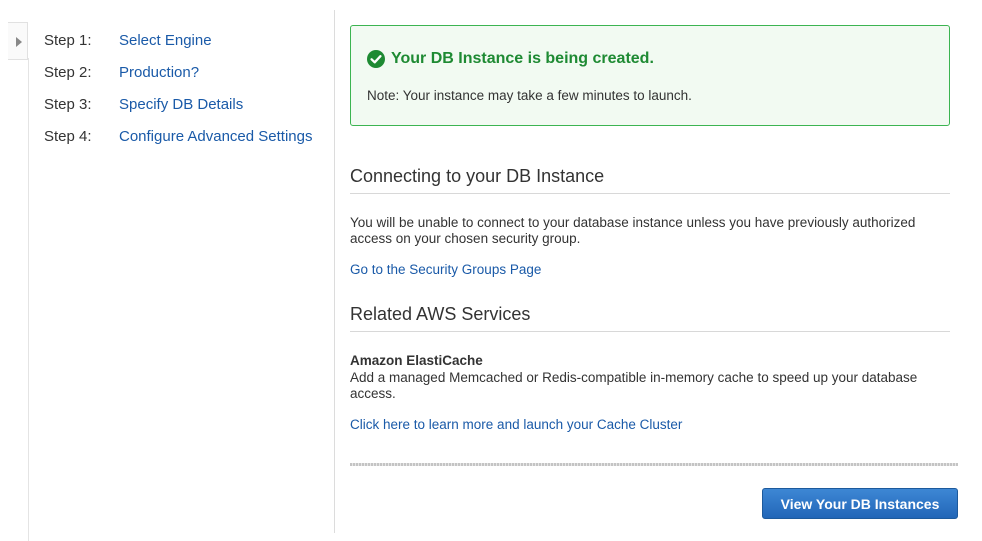  I want to click on step-number: Step 2:, so click(68, 72).